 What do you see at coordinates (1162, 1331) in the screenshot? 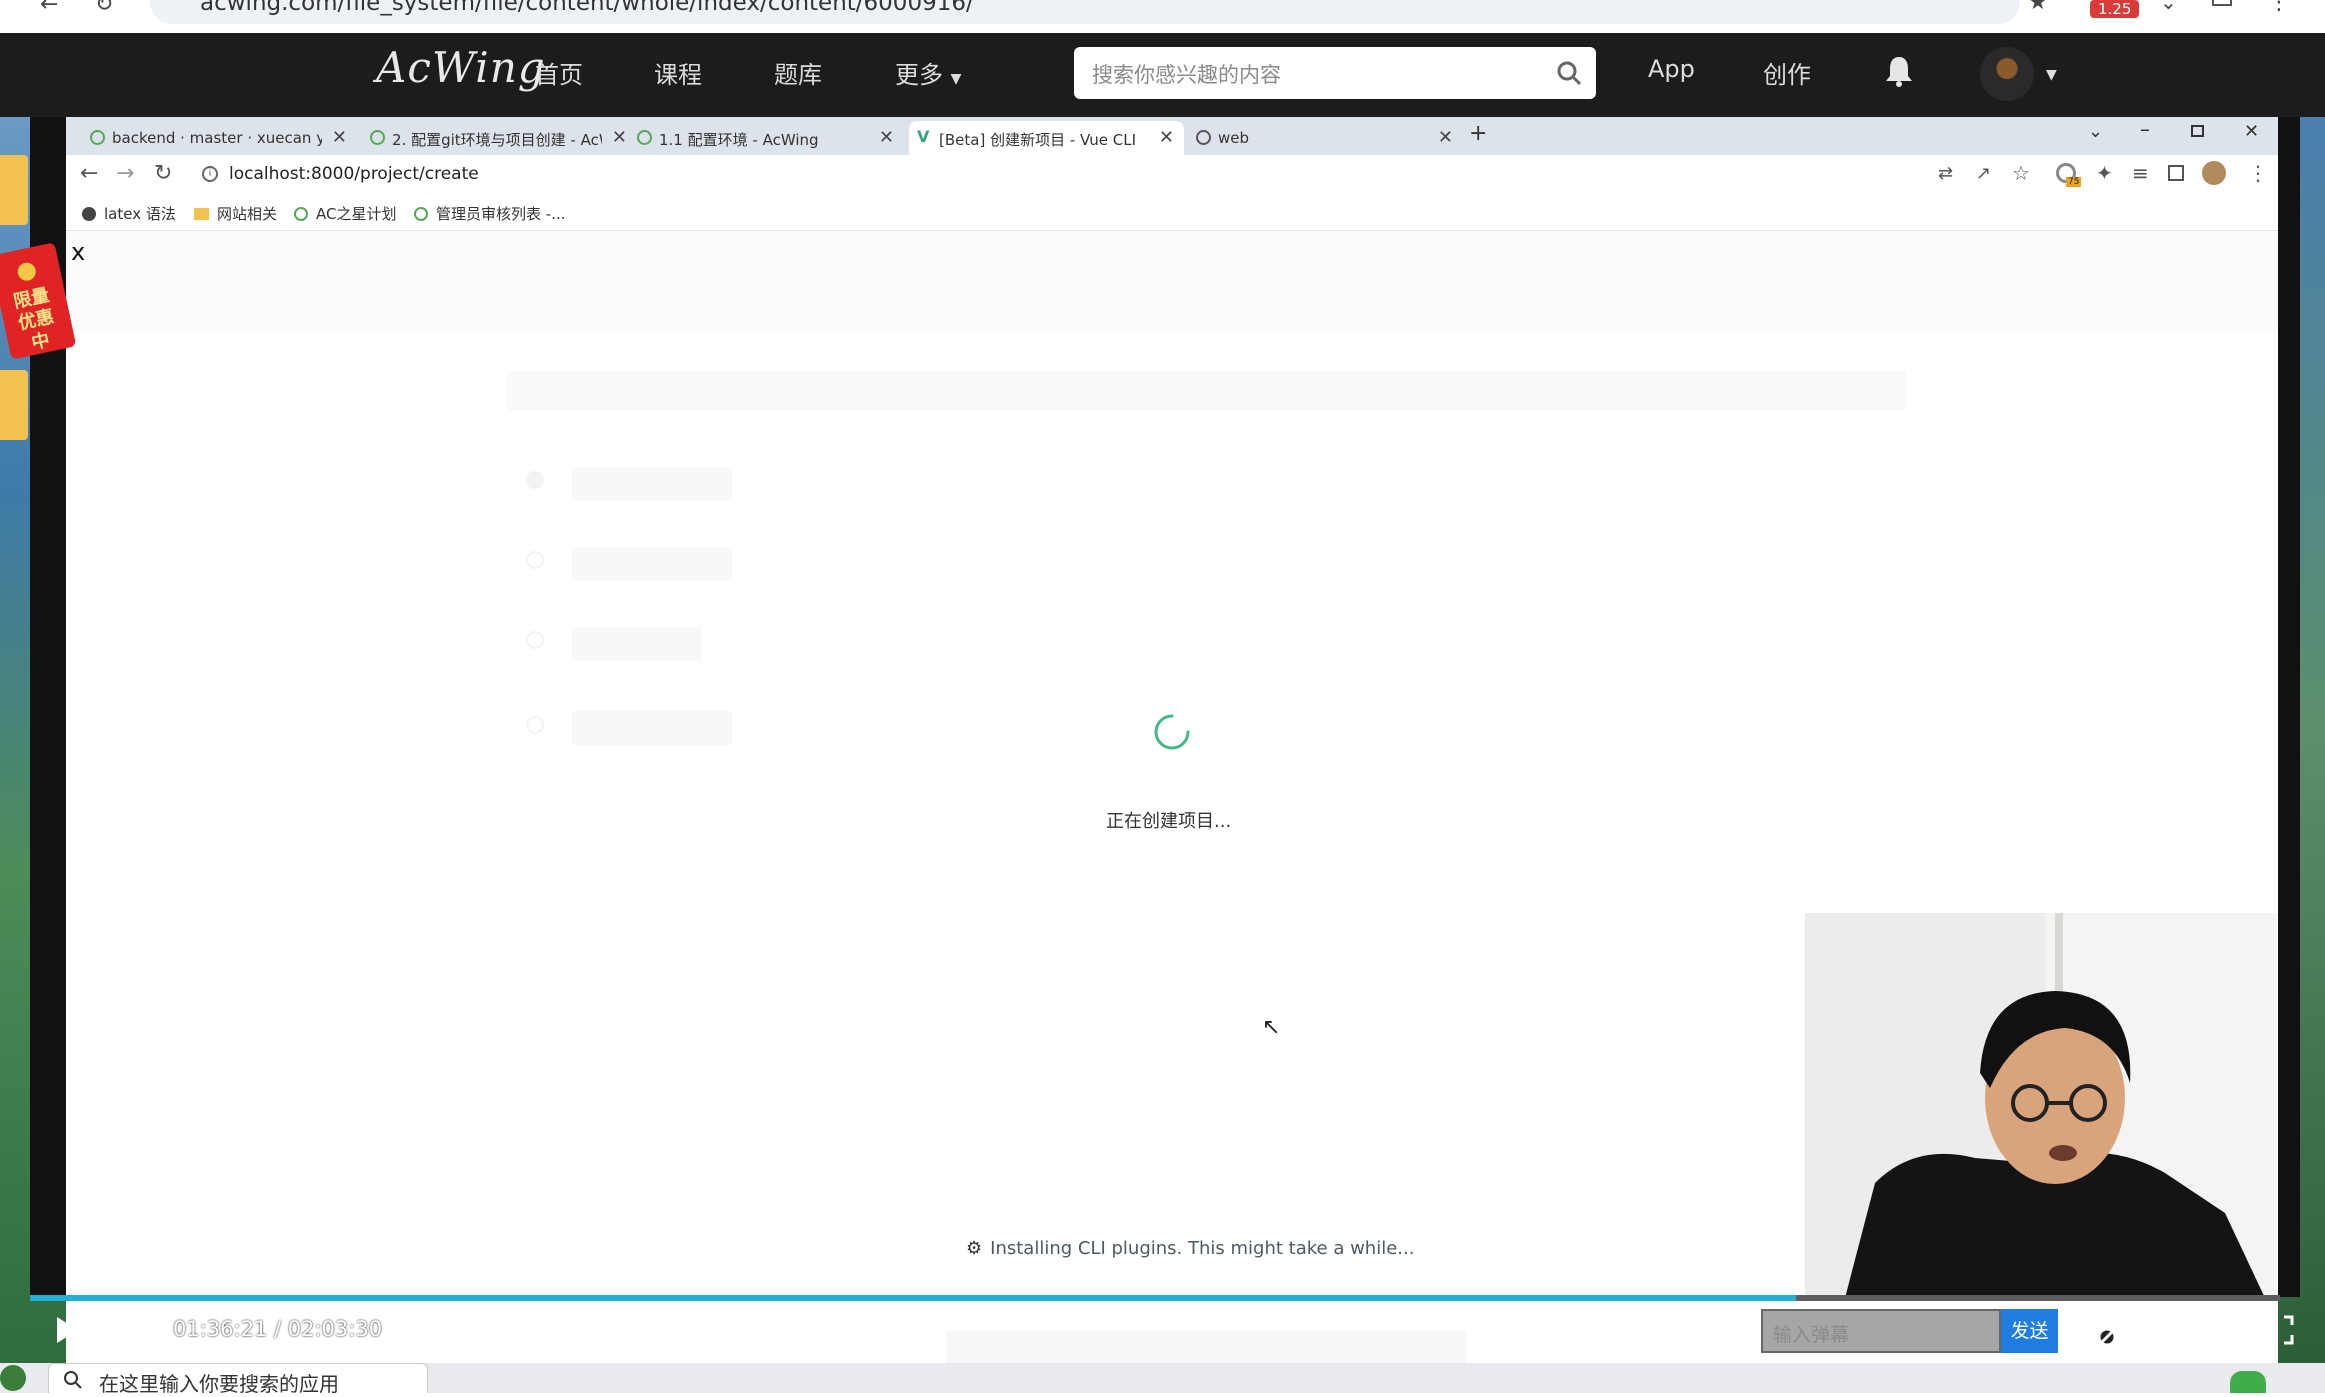
I see `video-controls: 01:36:21 / 02:03:30 输入弹幕 发送 1.0x 窄屏` at bounding box center [1162, 1331].